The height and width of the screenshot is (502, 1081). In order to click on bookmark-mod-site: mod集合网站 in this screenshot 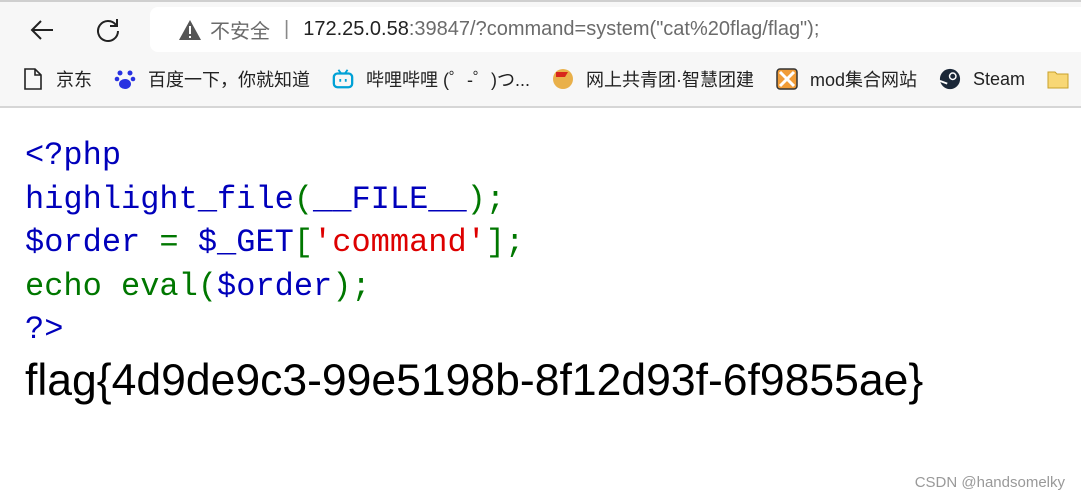, I will do `click(846, 79)`.